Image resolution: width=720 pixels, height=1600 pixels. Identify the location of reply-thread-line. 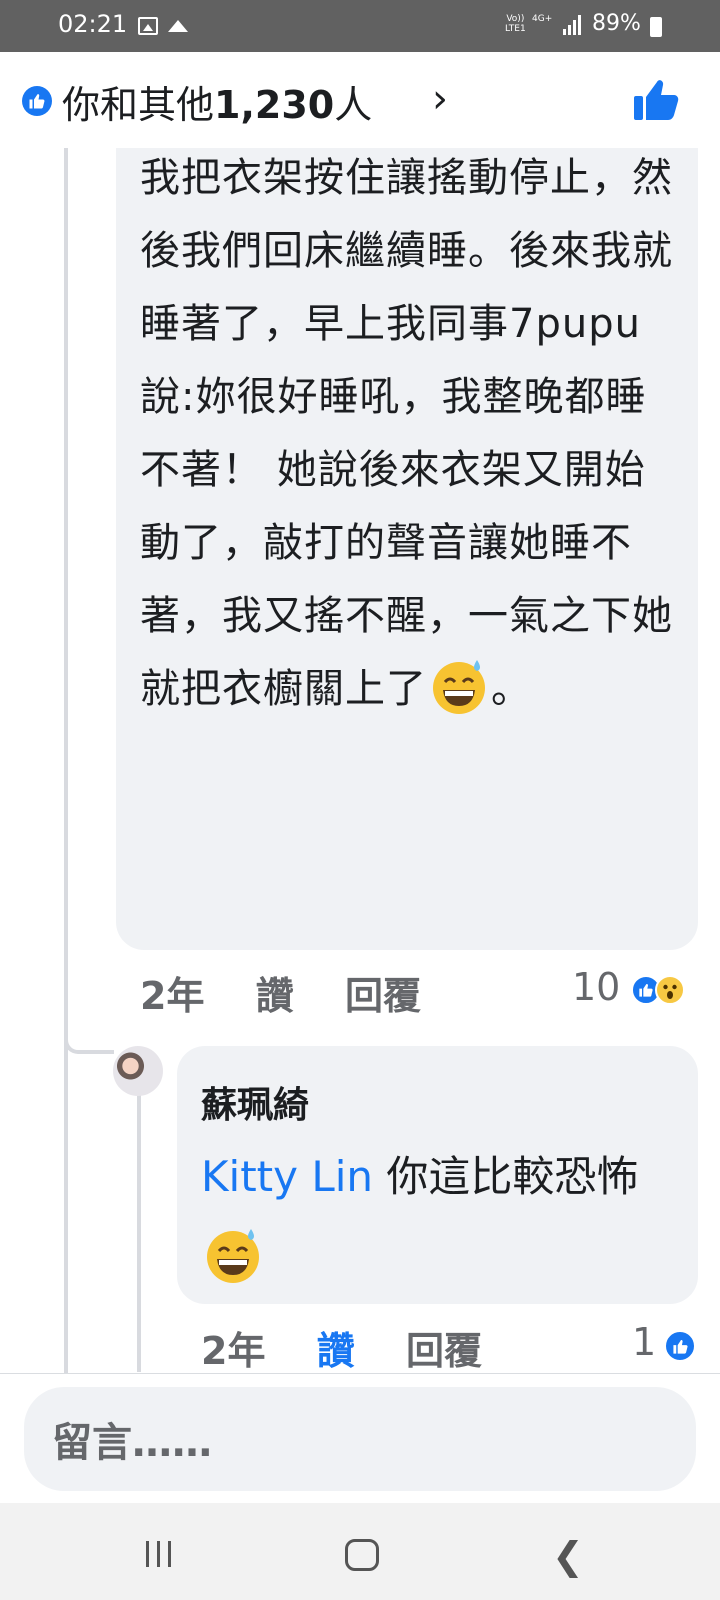
(139, 1227).